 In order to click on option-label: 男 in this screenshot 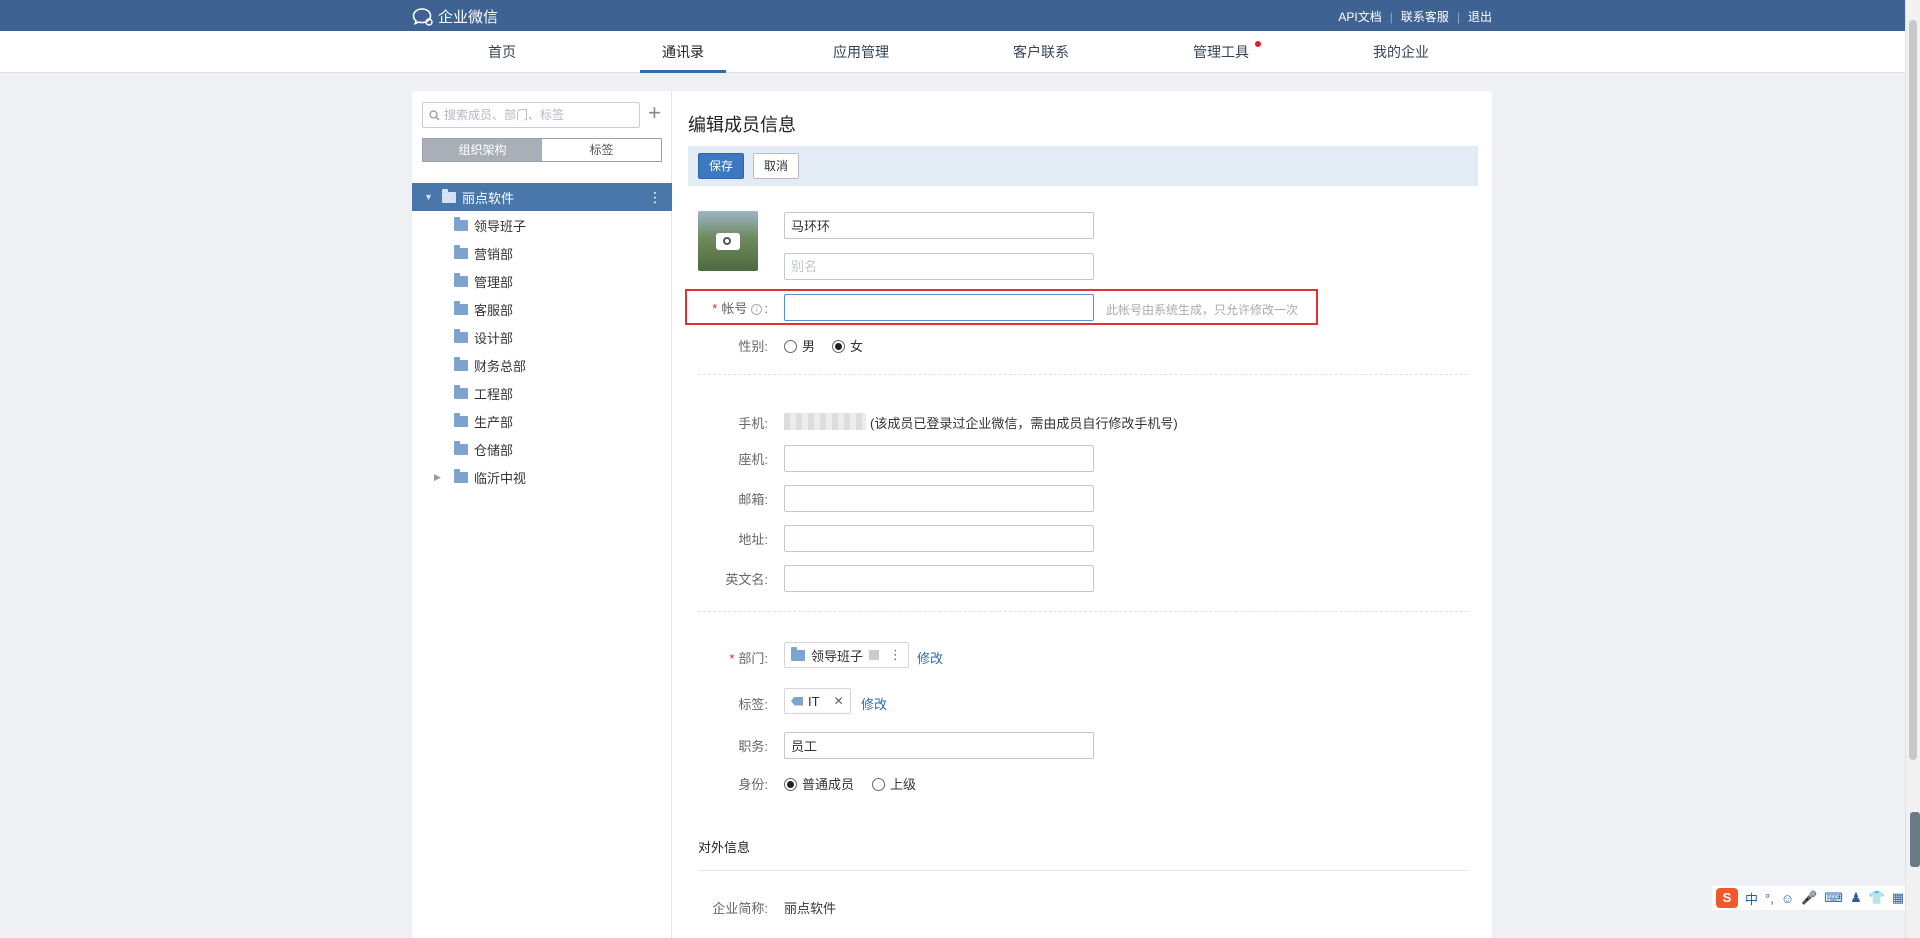, I will do `click(809, 346)`.